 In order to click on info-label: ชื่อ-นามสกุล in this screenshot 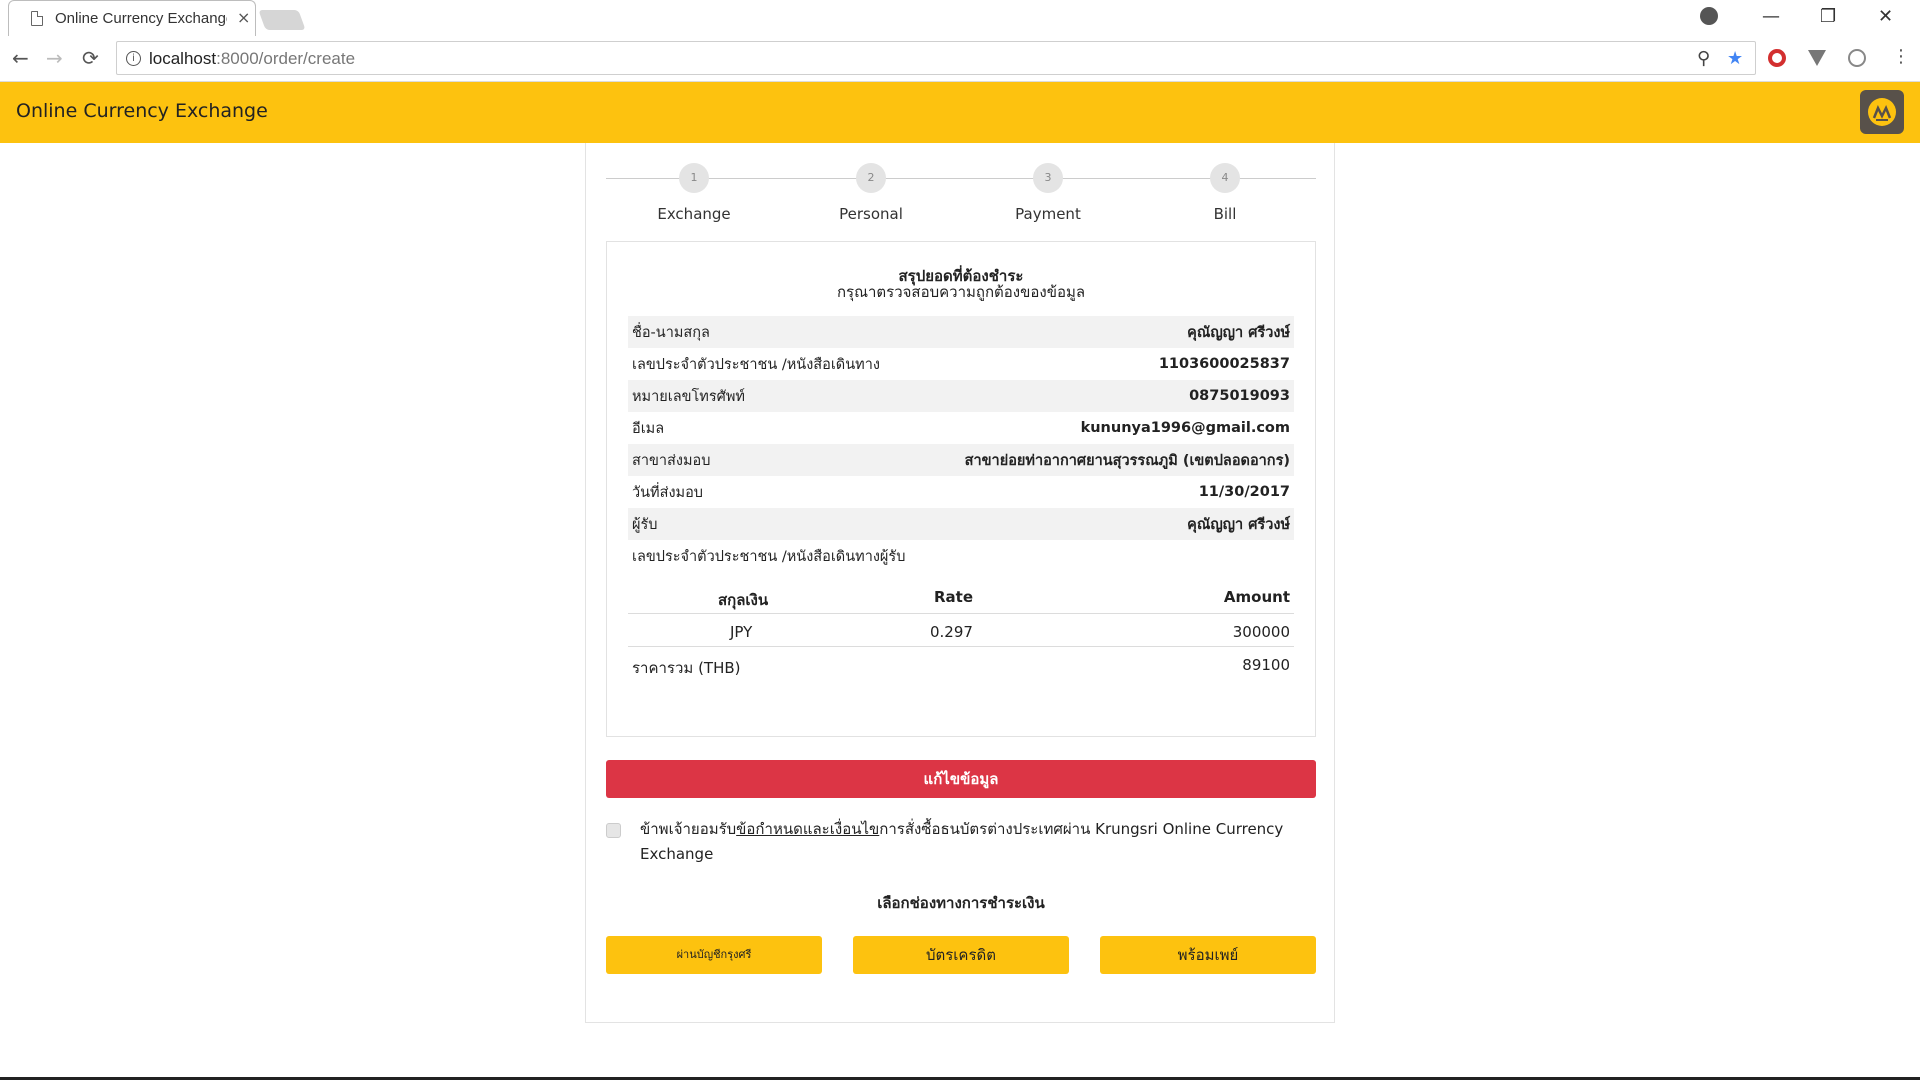, I will do `click(671, 332)`.